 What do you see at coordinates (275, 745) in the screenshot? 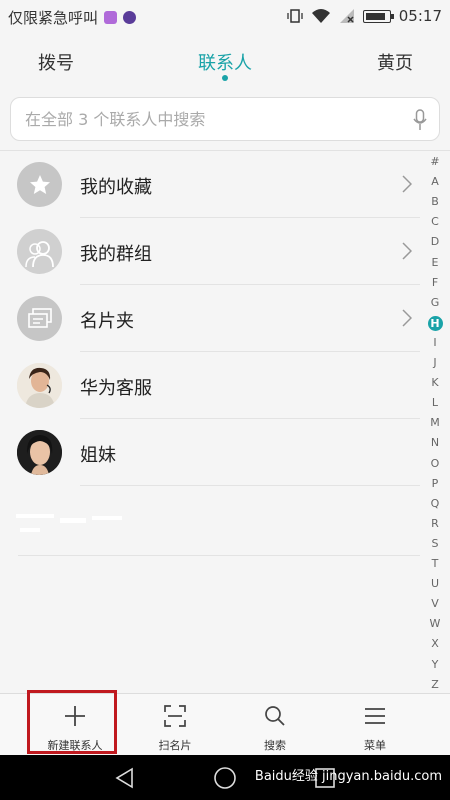
I see `search-label: 搜索` at bounding box center [275, 745].